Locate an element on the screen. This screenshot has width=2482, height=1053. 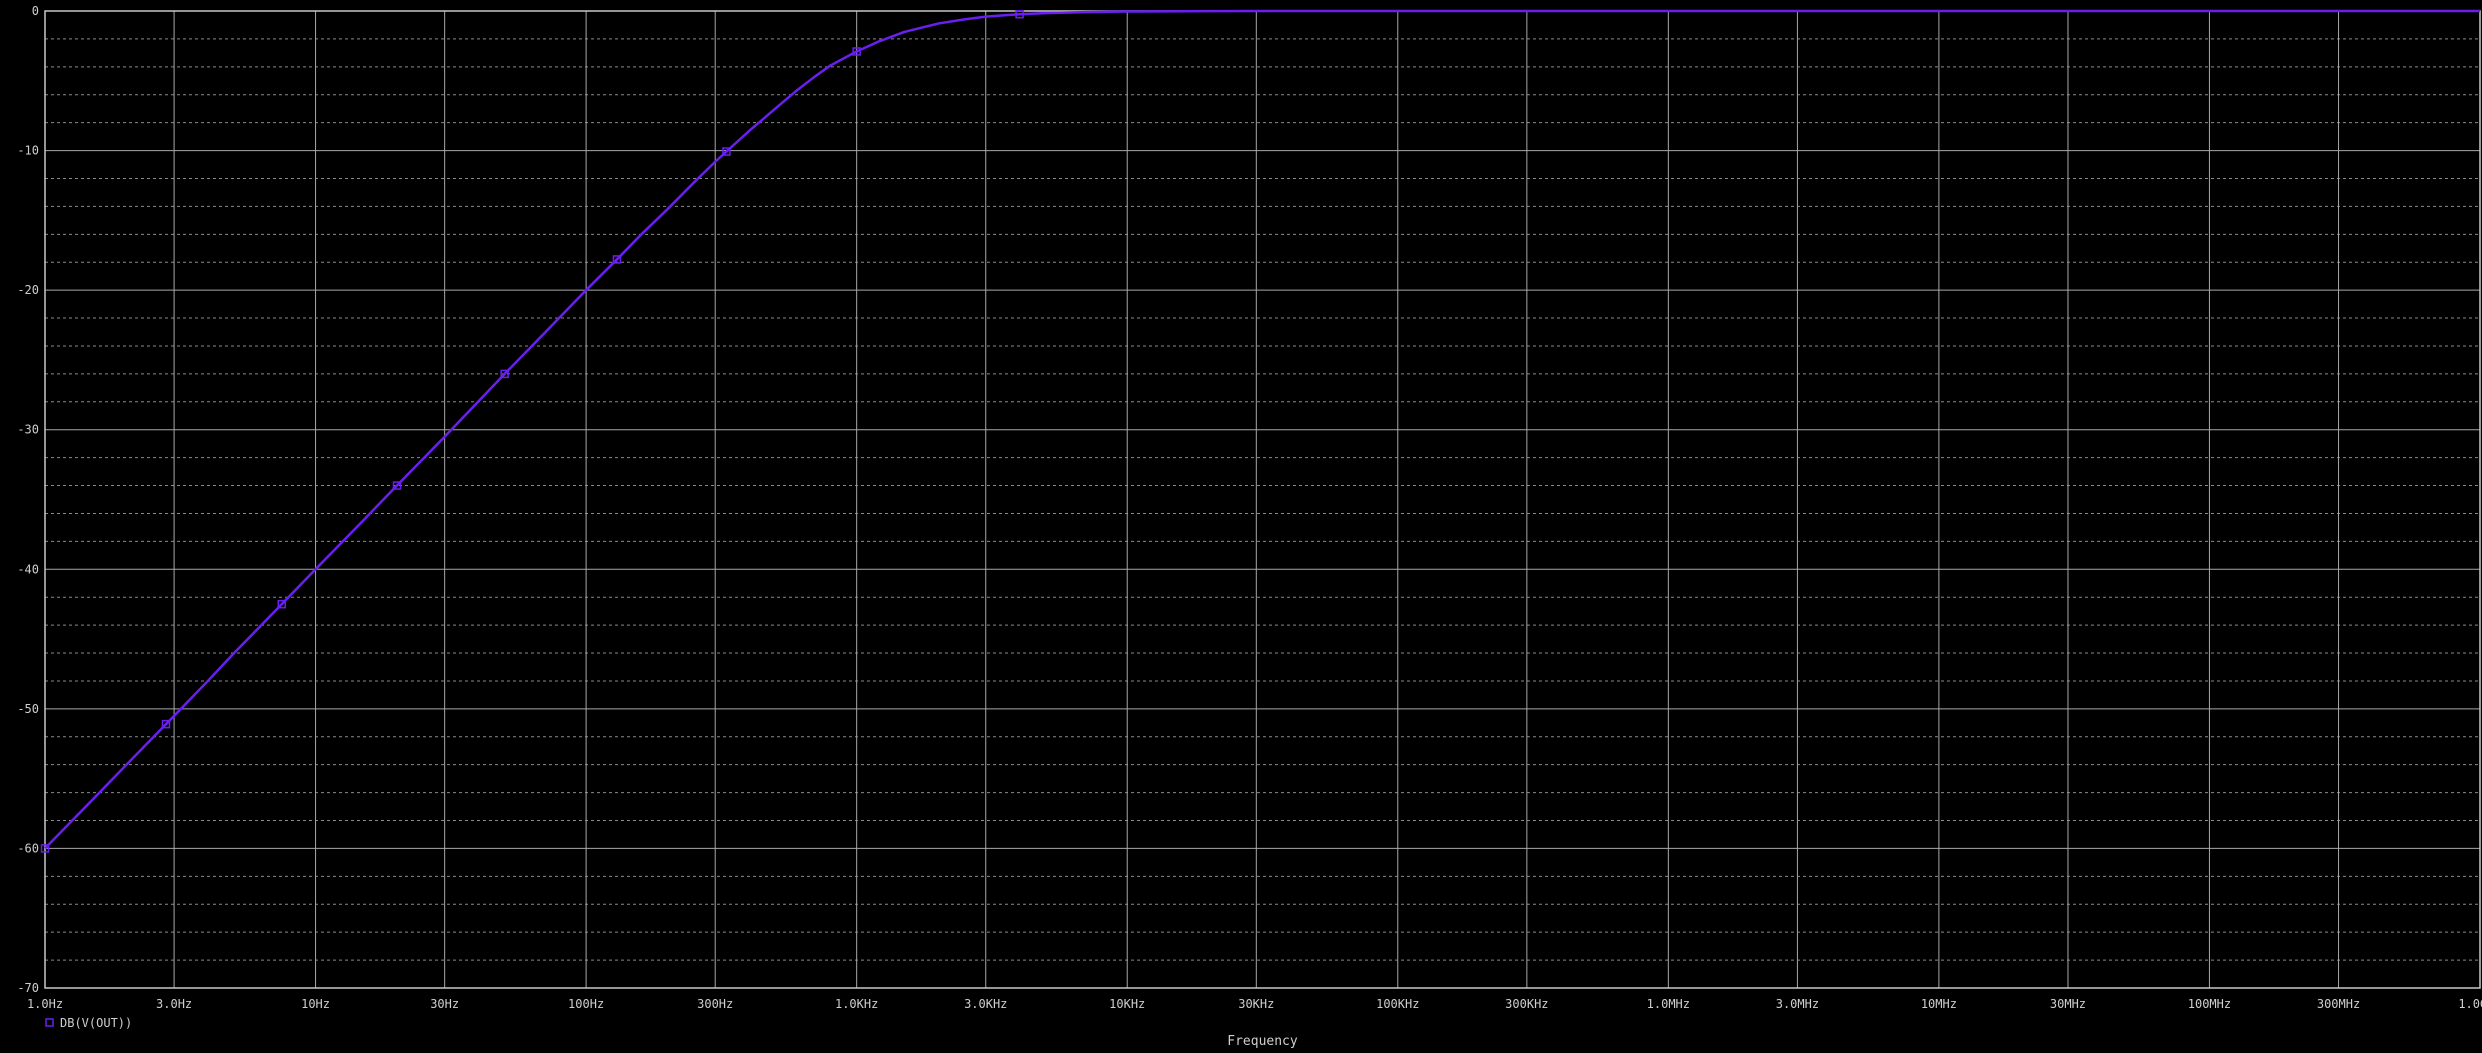
x-tick-label: 100MHz is located at coordinates (2209, 1004).